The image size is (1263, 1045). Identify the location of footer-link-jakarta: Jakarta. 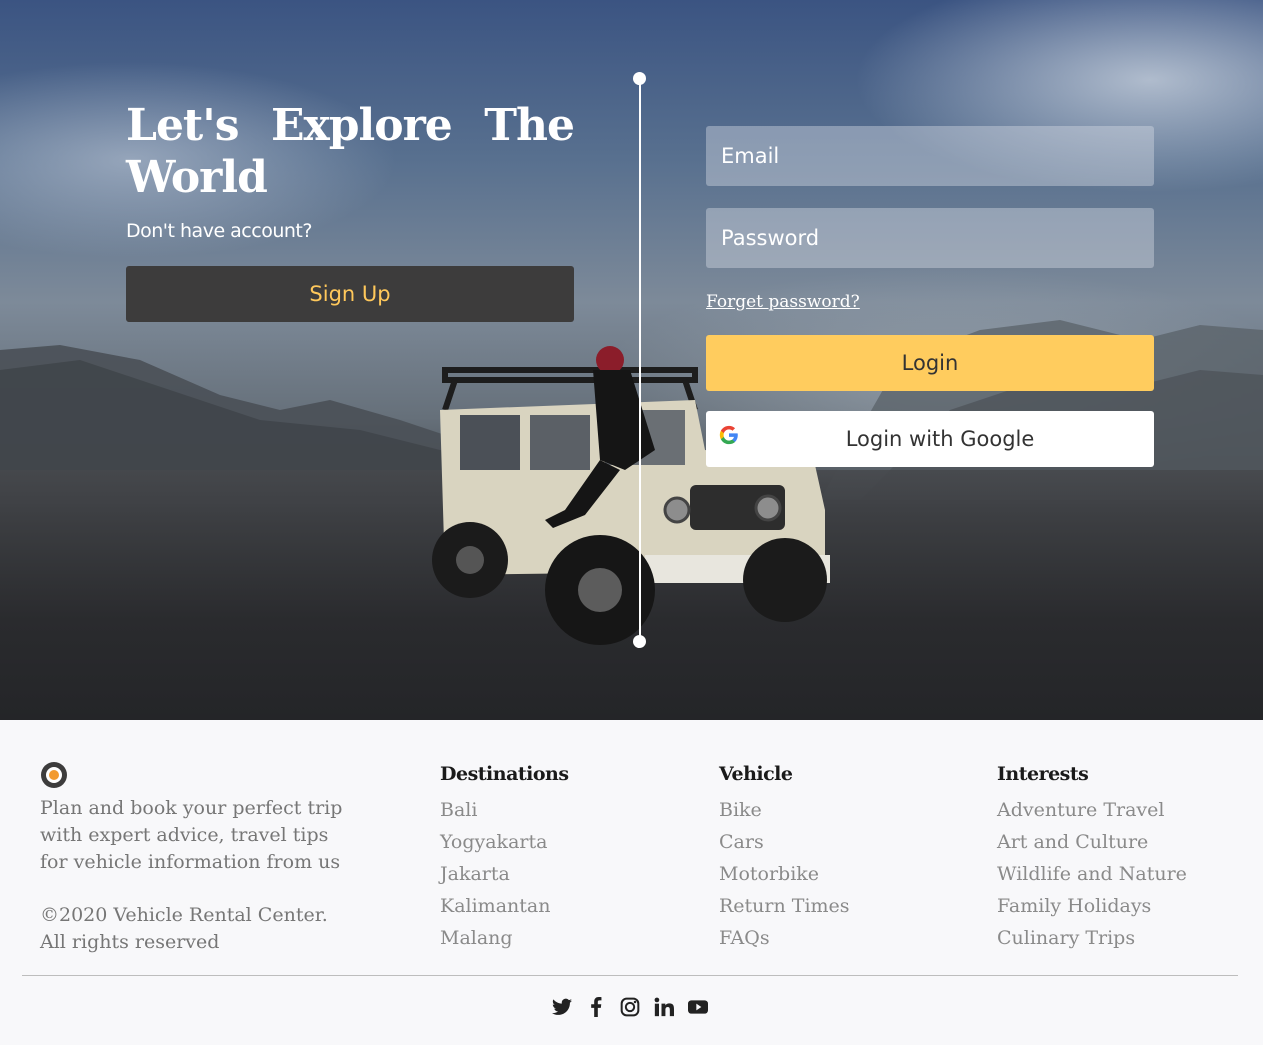
(504, 874).